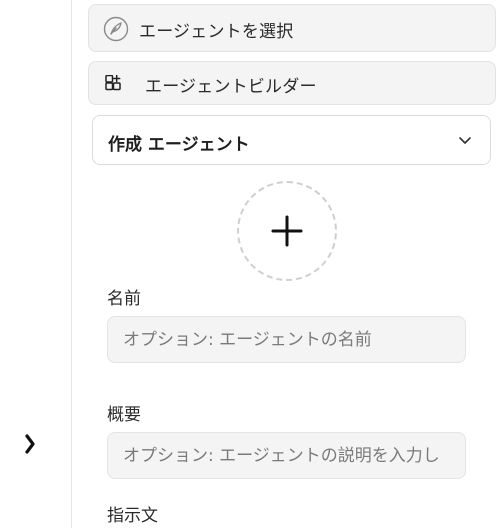 Image resolution: width=499 pixels, height=528 pixels. Describe the element at coordinates (291, 140) in the screenshot. I see `agent-select-dropdown: 作成 エージェント` at that location.